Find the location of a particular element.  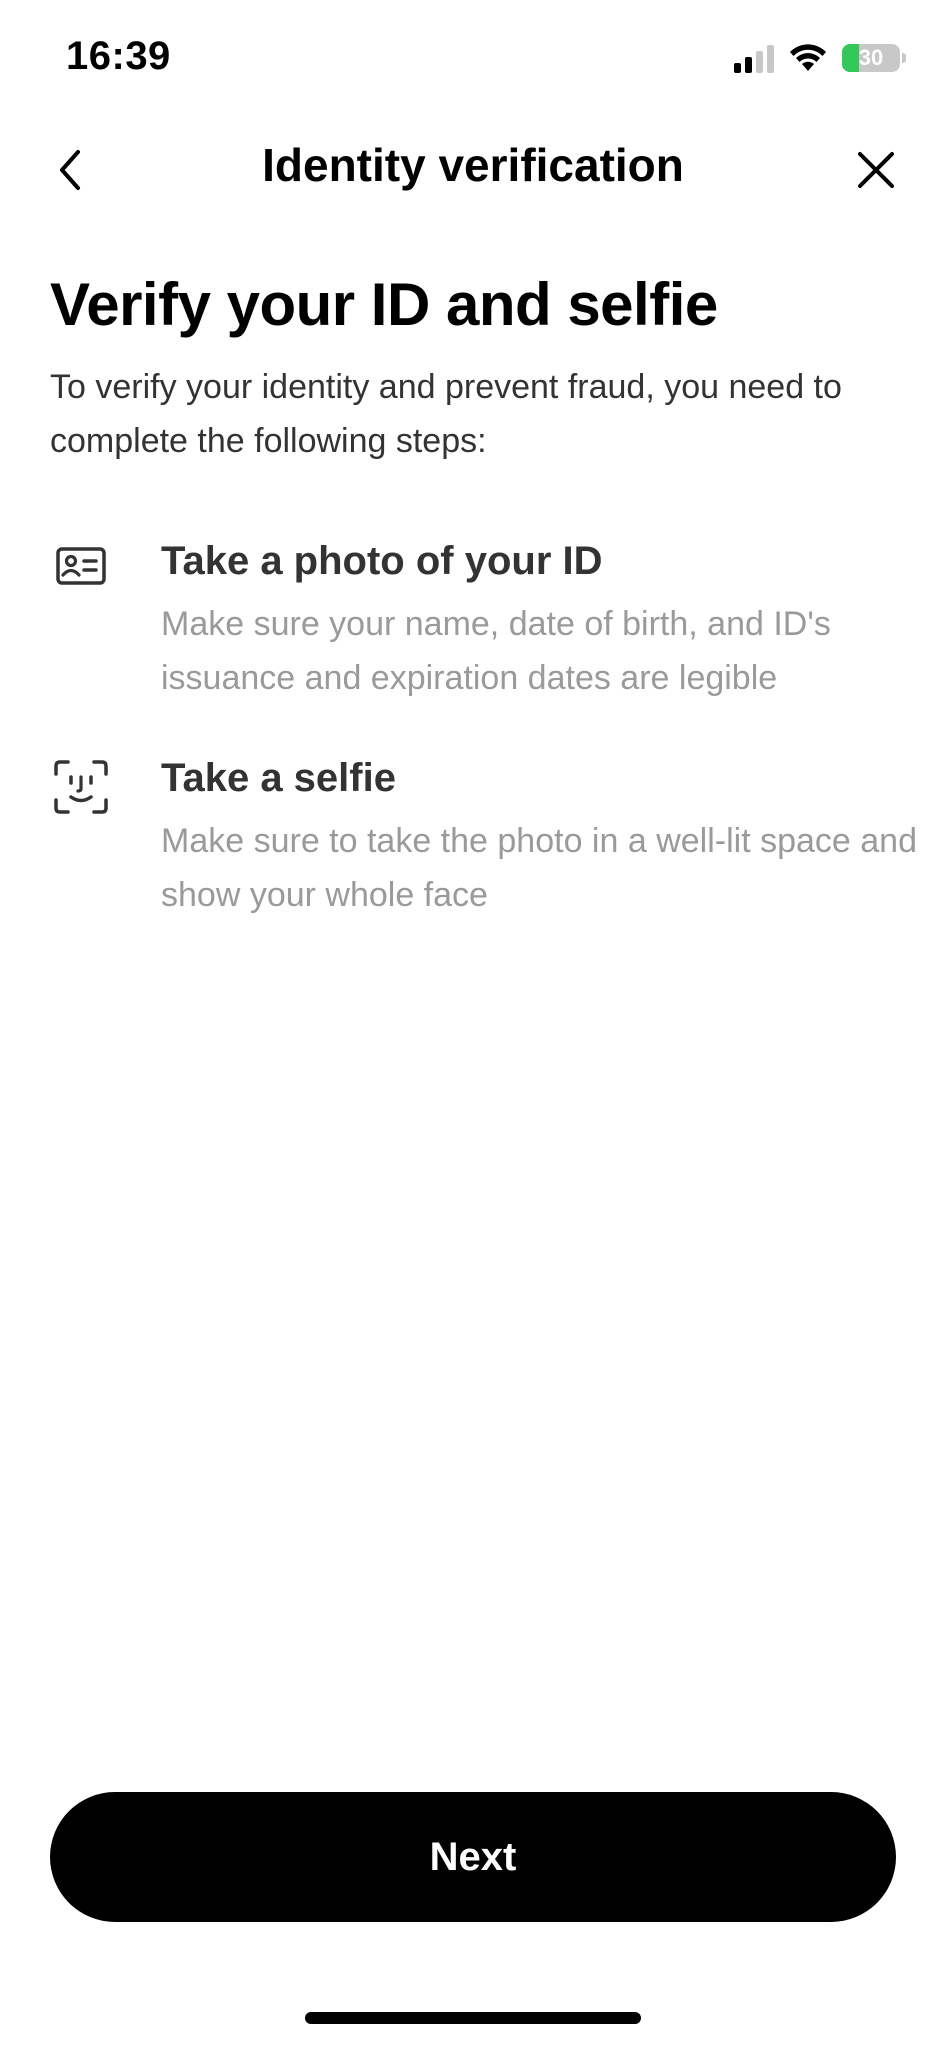

battery-charging-icon: 30 is located at coordinates (871, 58).